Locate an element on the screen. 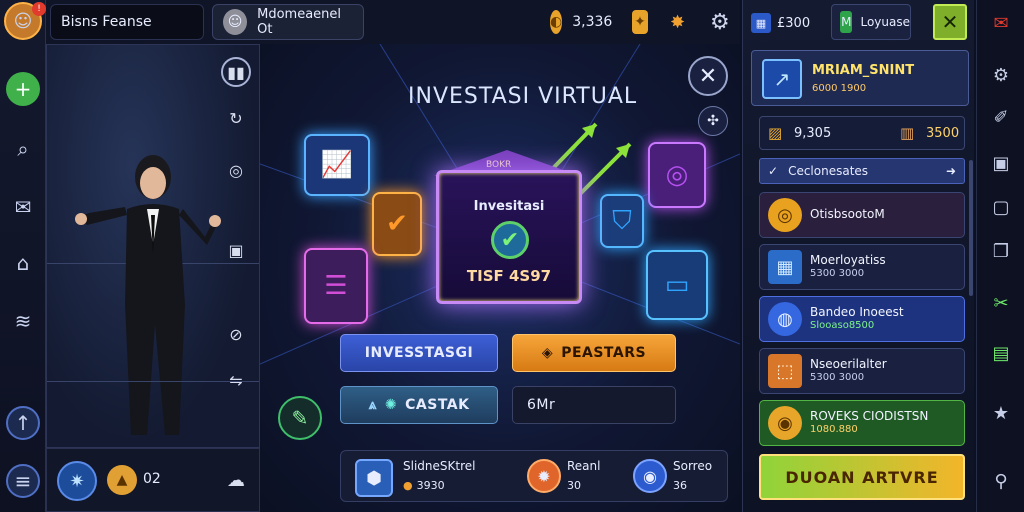  bottom-left-bar: ✷ ▲ 02 ☁ is located at coordinates (153, 480).